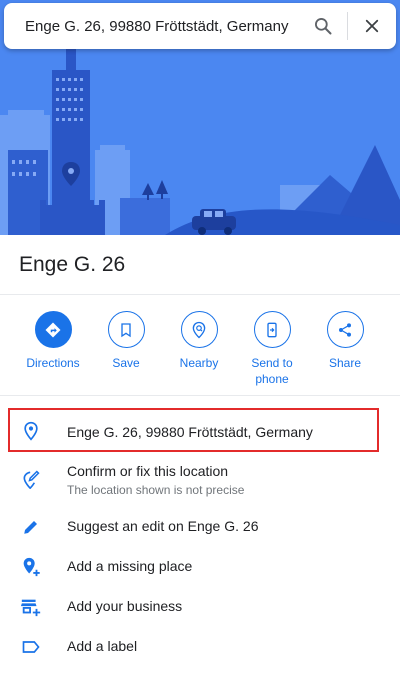 This screenshot has width=400, height=683. I want to click on nearby-button: Nearby, so click(199, 341).